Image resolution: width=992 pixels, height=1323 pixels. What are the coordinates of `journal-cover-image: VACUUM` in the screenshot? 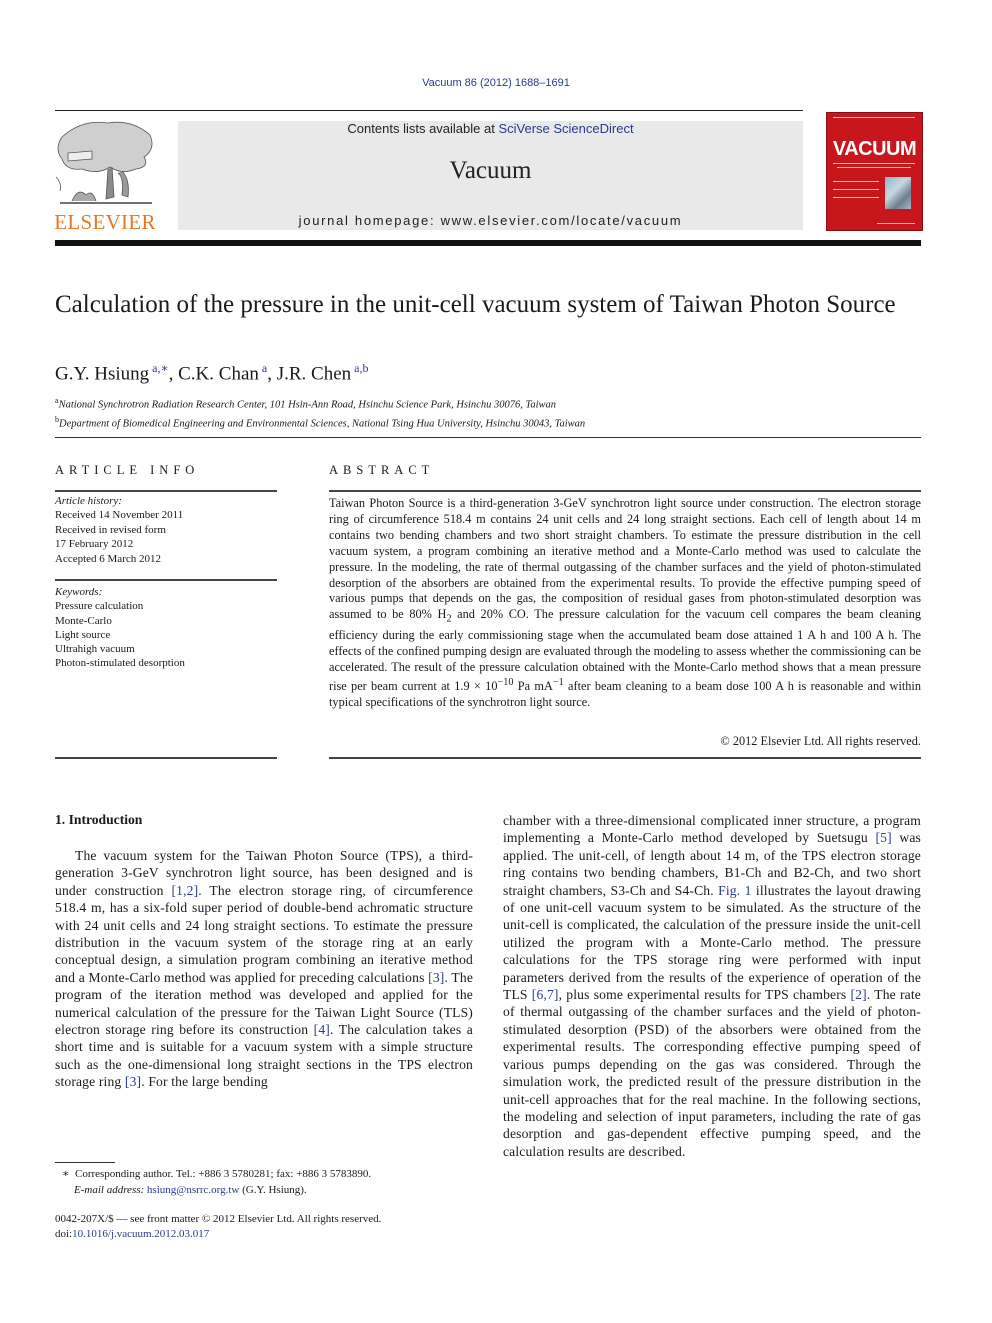 It's located at (874, 171).